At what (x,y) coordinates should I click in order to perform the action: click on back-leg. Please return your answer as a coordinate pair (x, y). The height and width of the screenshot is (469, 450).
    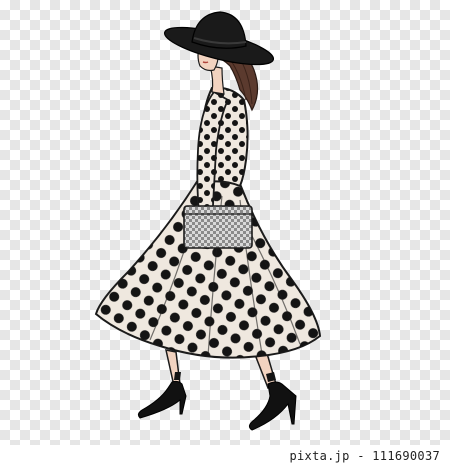
    Looking at the image, I should click on (173, 368).